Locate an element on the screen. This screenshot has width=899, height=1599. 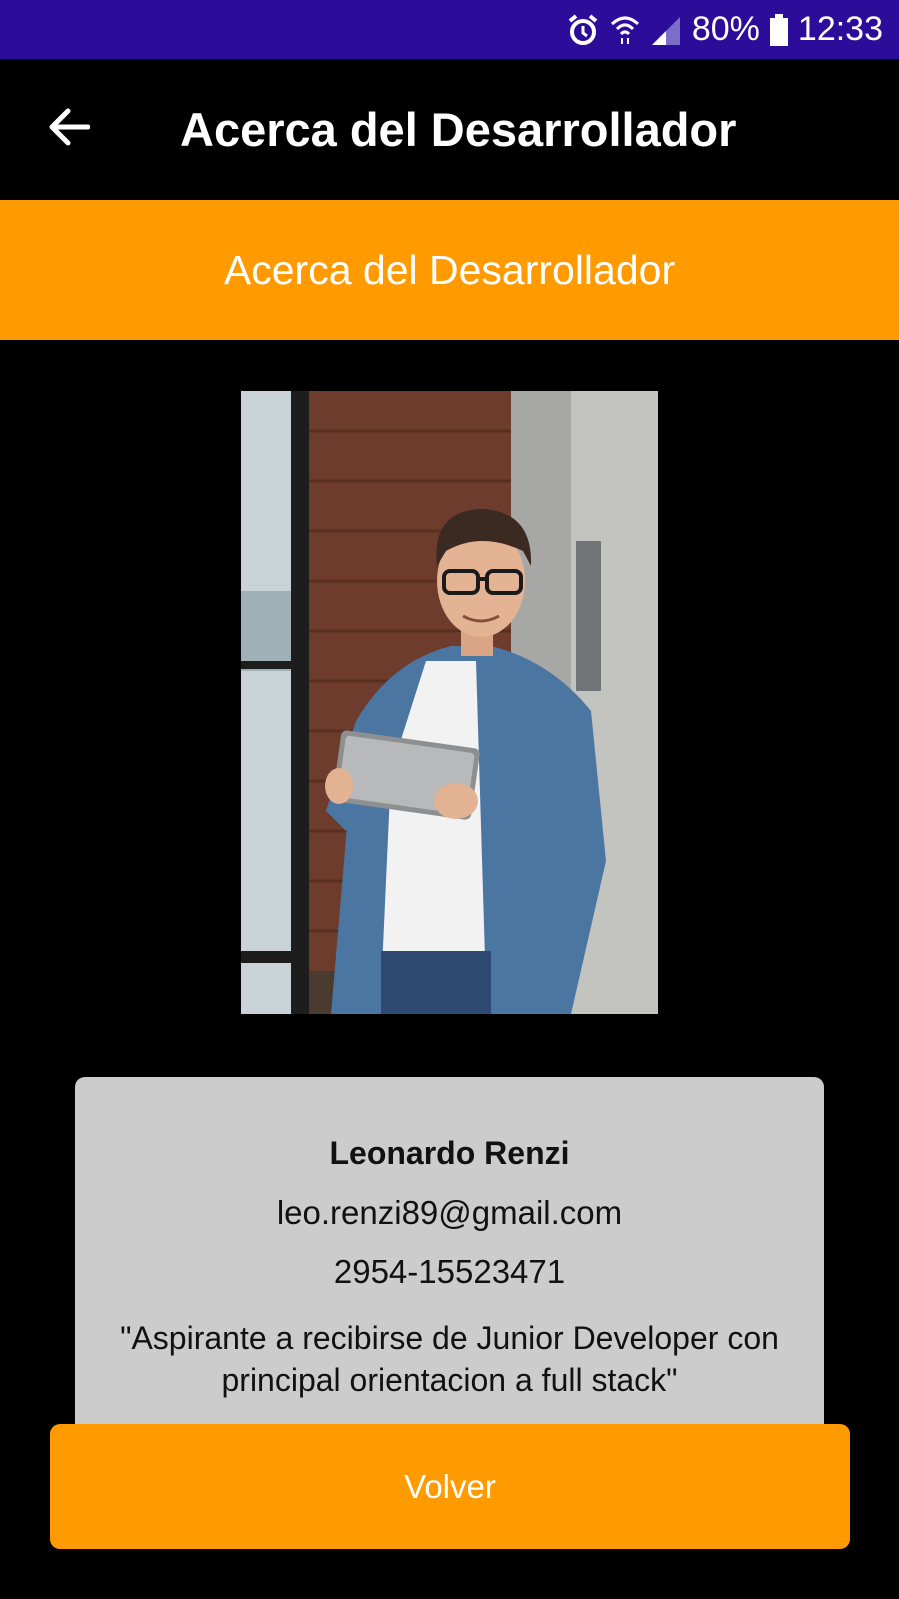
alarm-icon is located at coordinates (583, 30).